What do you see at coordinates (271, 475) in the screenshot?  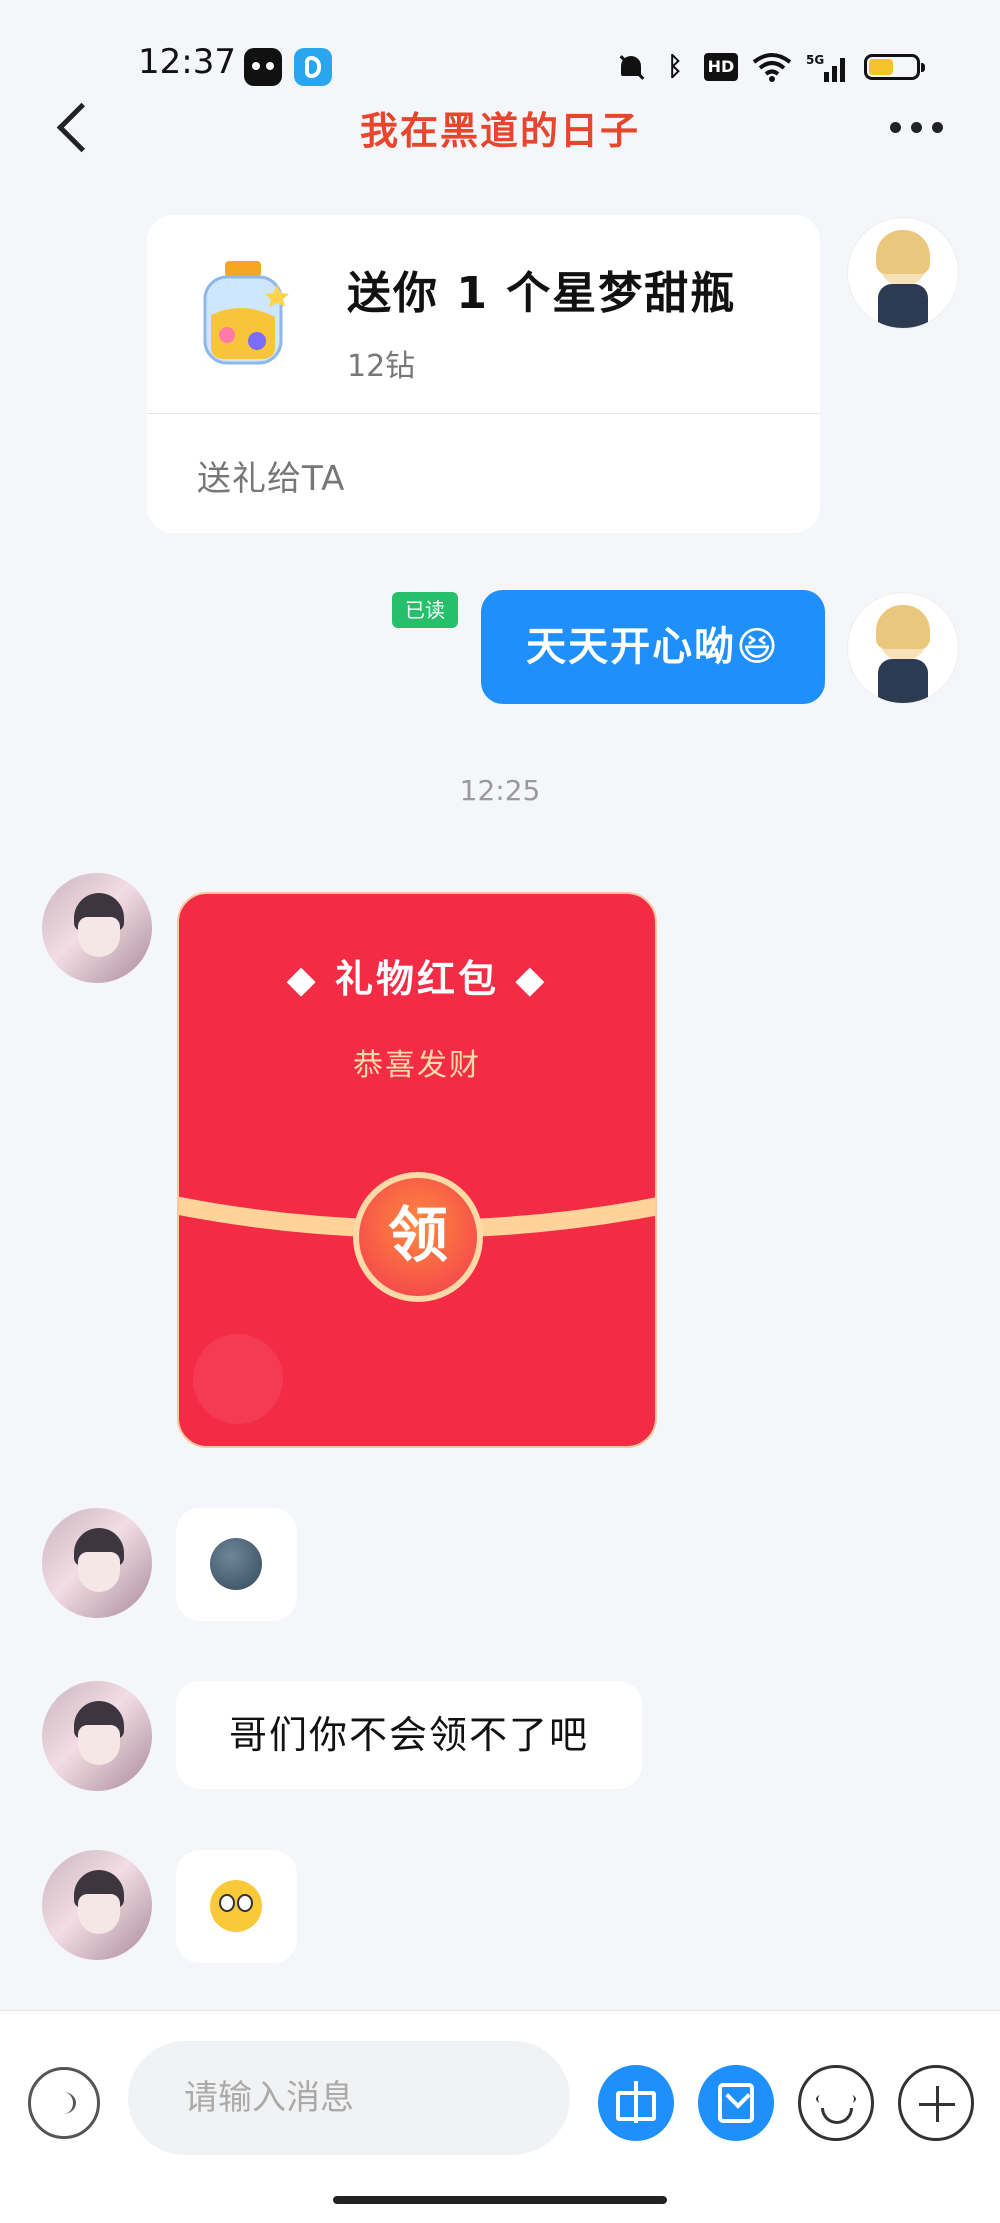 I see `send-gift-link: 送礼给TA` at bounding box center [271, 475].